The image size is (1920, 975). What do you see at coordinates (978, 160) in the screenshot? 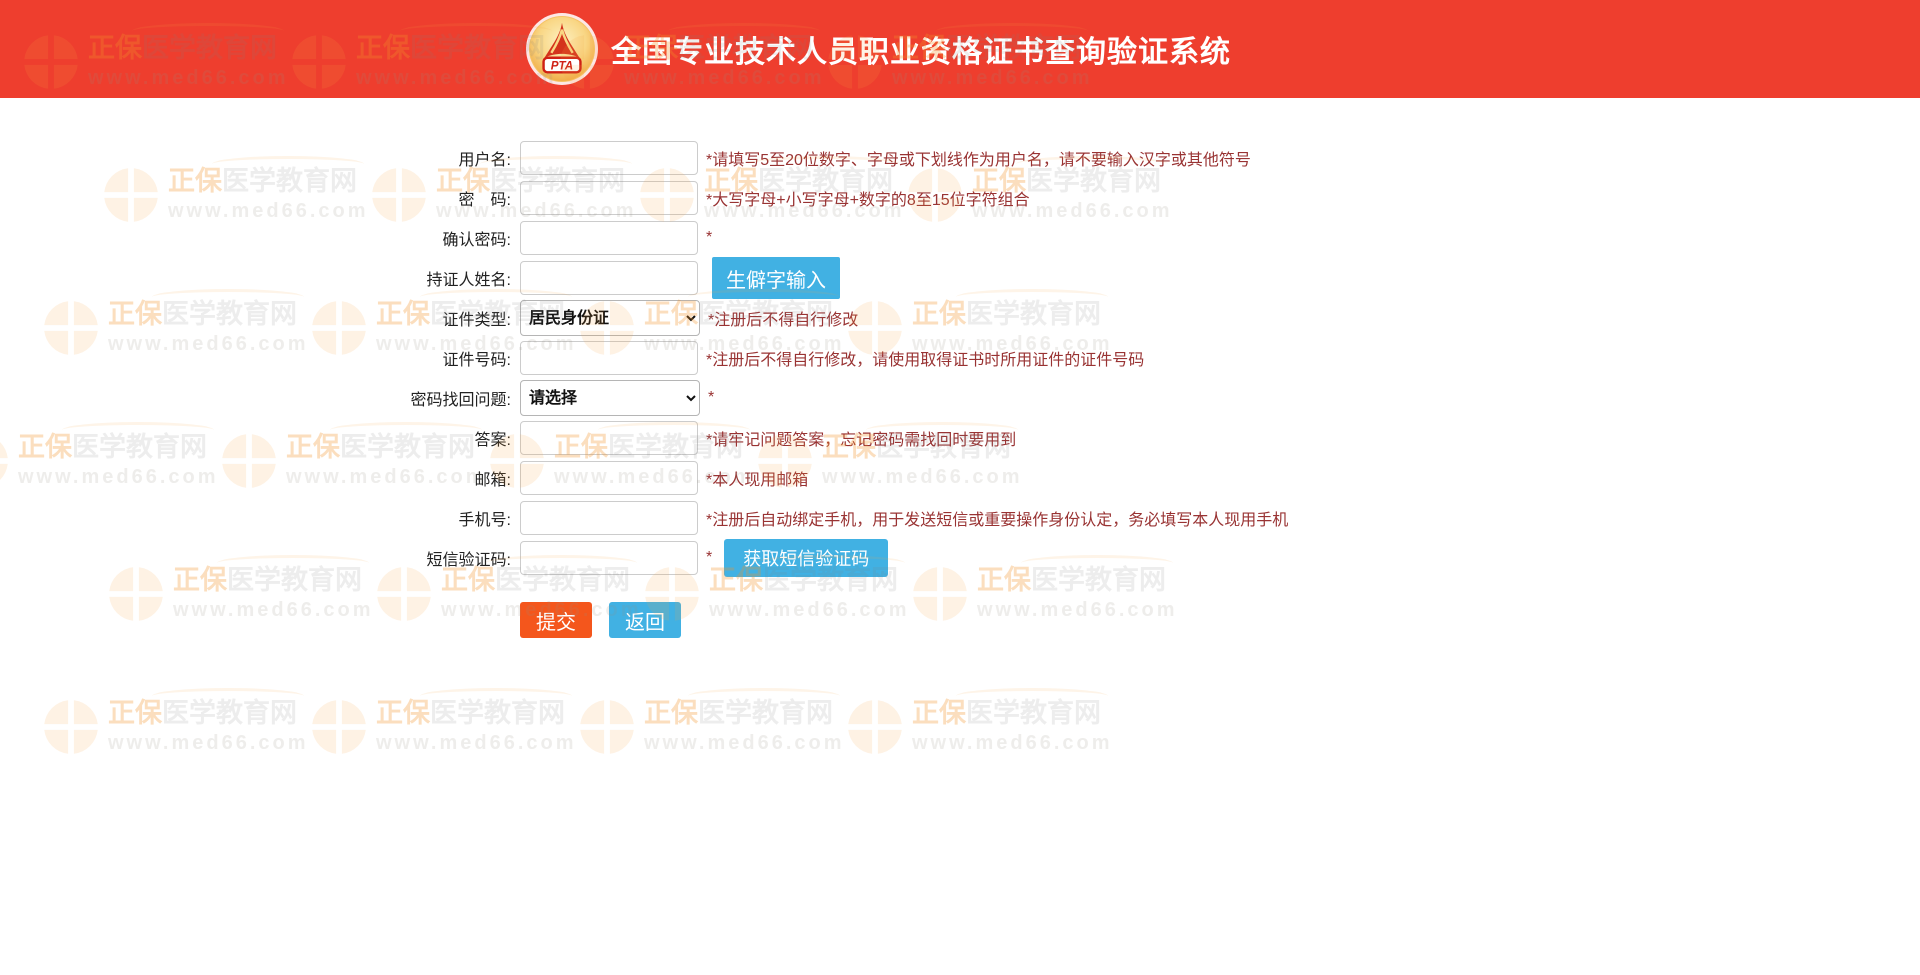
I see `username-hint: *请填写5至20位数字、字母或下划线作为用户名，请不要输入汉字或其他符号` at bounding box center [978, 160].